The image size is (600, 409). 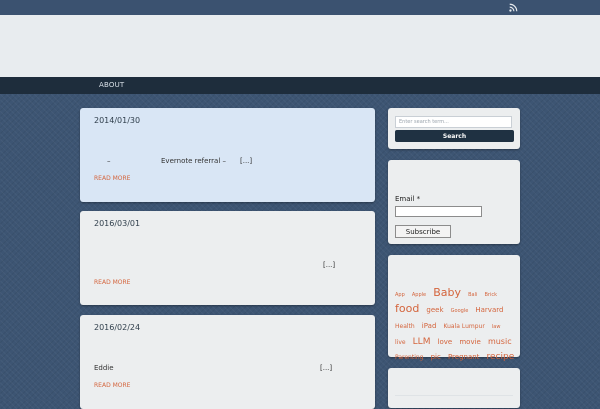 What do you see at coordinates (445, 342) in the screenshot?
I see `tag-link: love` at bounding box center [445, 342].